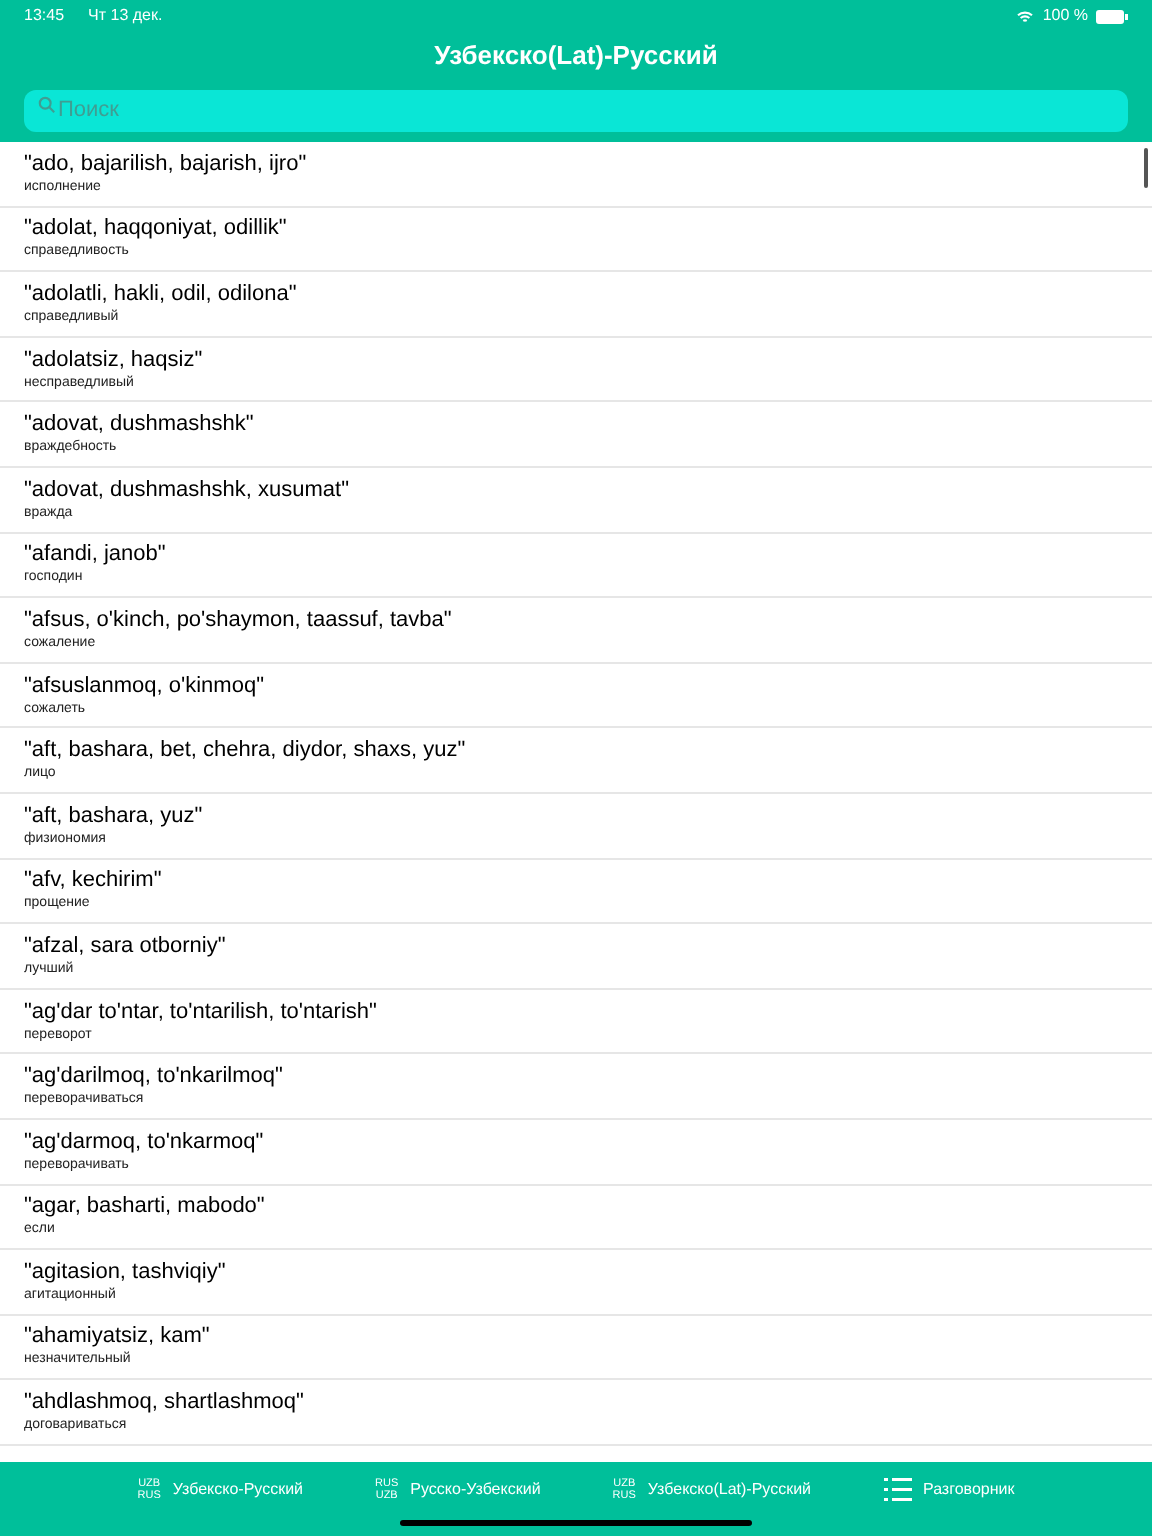  What do you see at coordinates (44, 16) in the screenshot?
I see `status-time: 13:45` at bounding box center [44, 16].